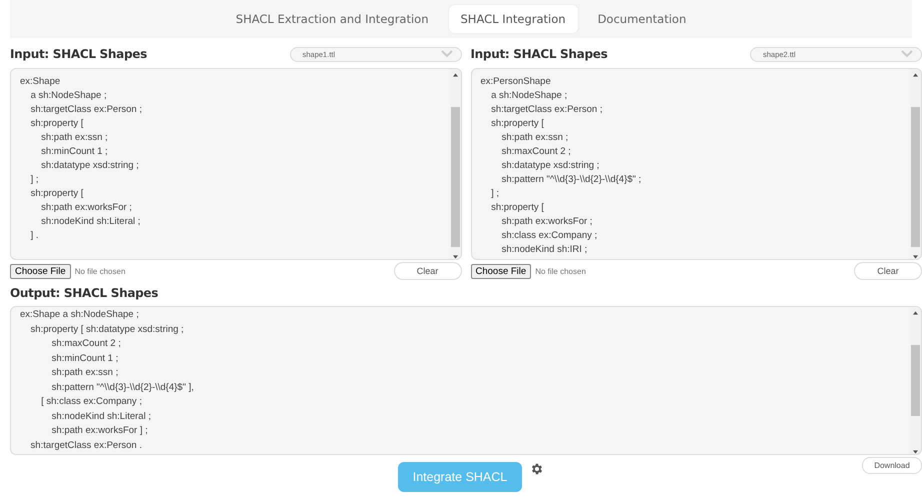  I want to click on panel-title: Output: SHACL Shapes, so click(84, 293).